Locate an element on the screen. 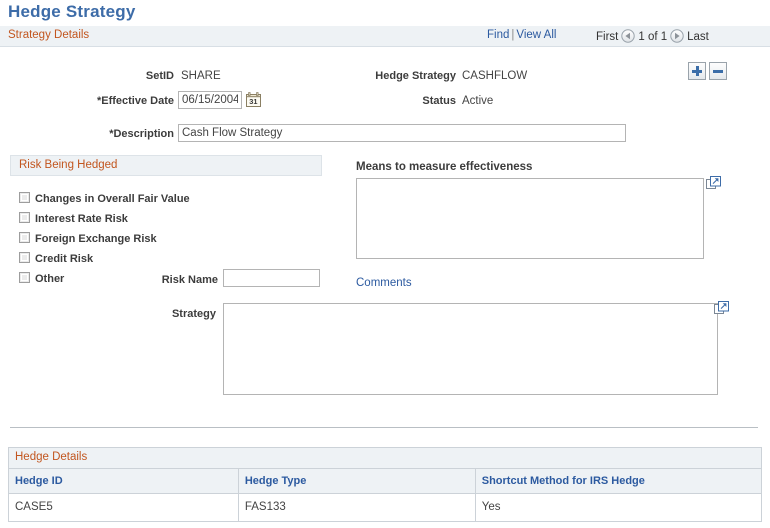 The width and height of the screenshot is (770, 528). status-label: Status is located at coordinates (439, 101).